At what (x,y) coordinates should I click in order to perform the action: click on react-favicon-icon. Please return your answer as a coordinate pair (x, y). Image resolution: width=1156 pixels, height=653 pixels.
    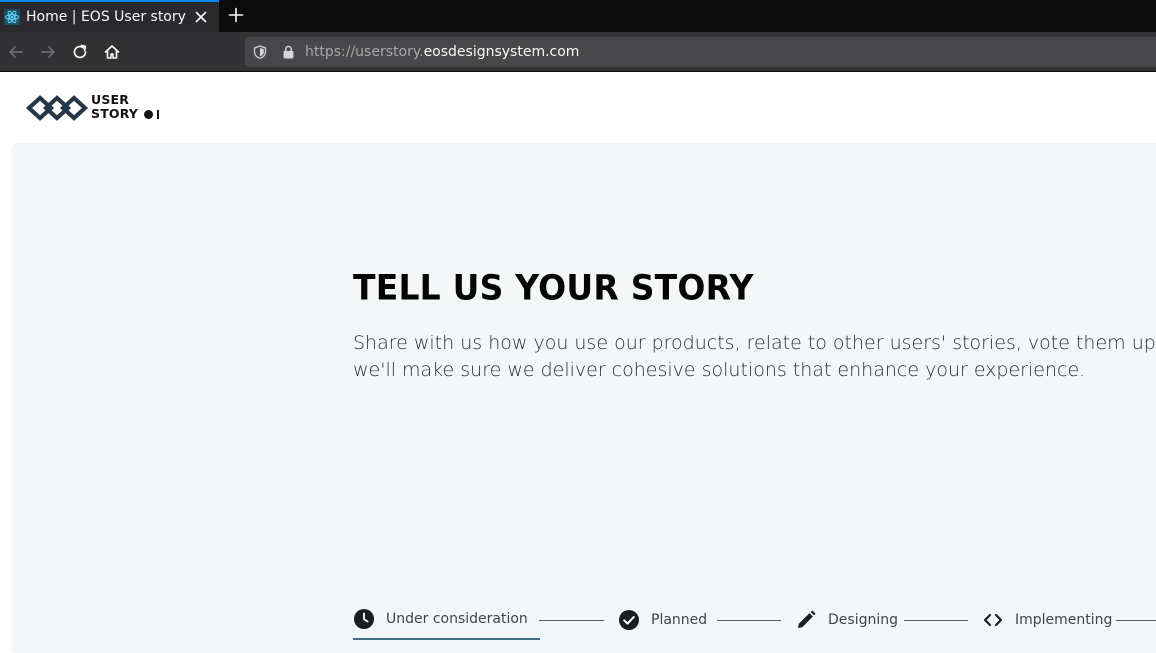
    Looking at the image, I should click on (12, 17).